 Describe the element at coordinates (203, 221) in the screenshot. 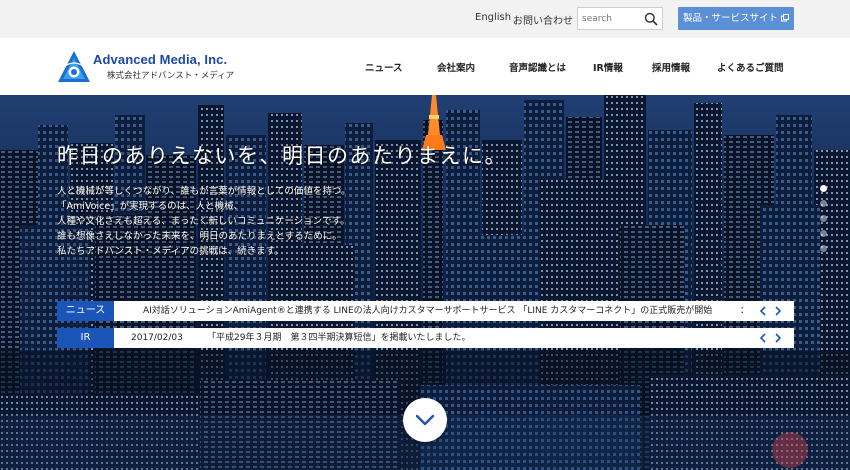

I see `hero-body-line: 人種や文化さえも超える、まったく新しいコミュニケーションです。` at that location.